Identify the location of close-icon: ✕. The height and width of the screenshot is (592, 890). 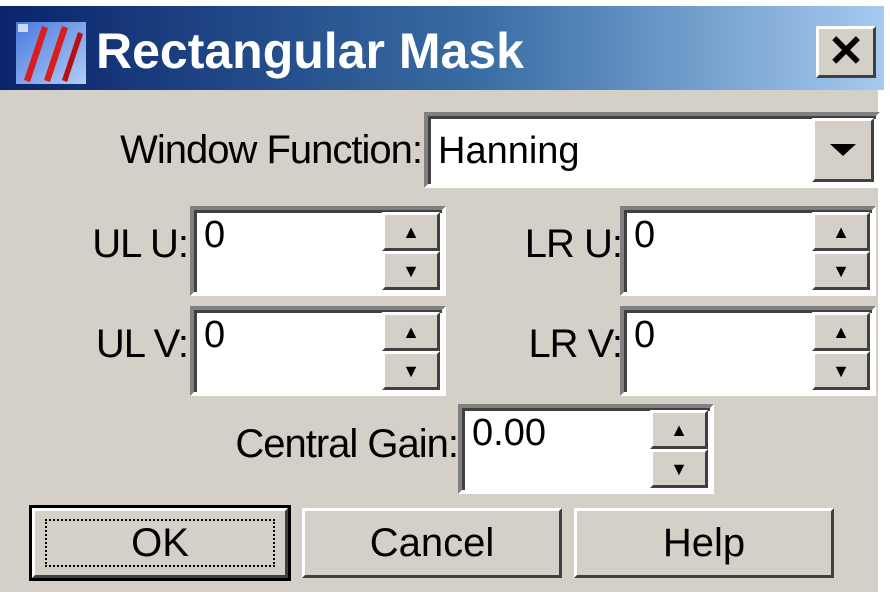
(846, 51).